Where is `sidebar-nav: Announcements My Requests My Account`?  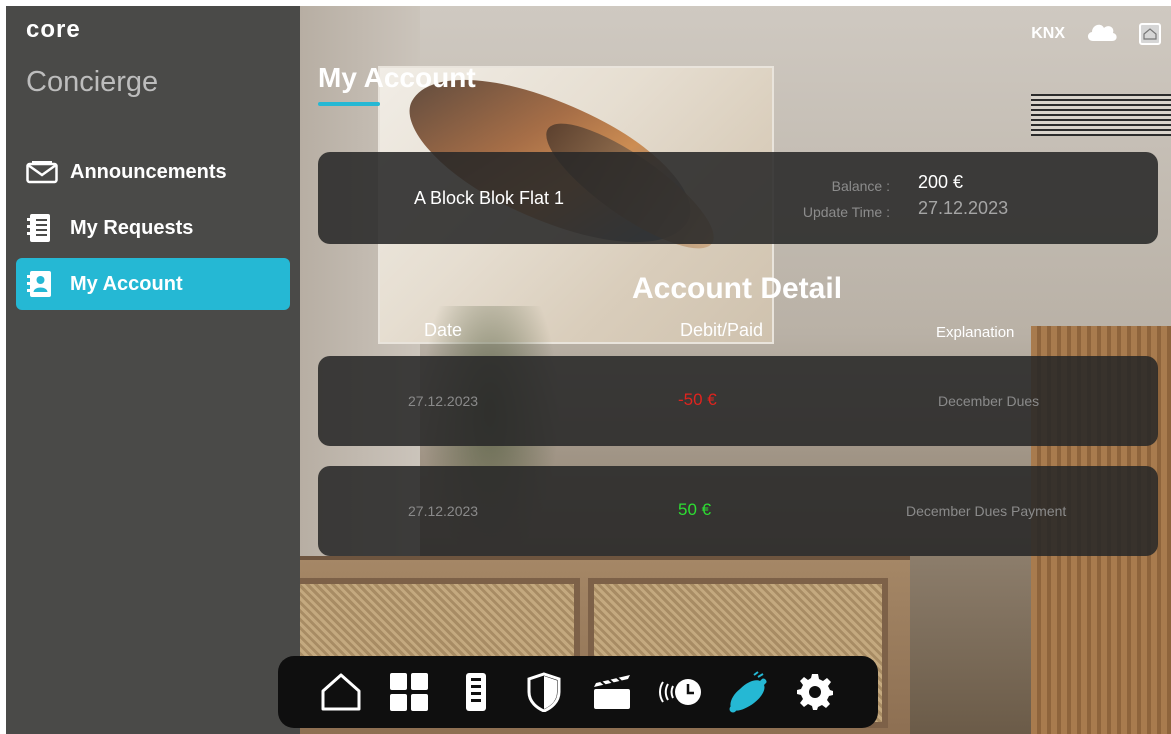
sidebar-nav: Announcements My Requests My Account is located at coordinates (153, 230).